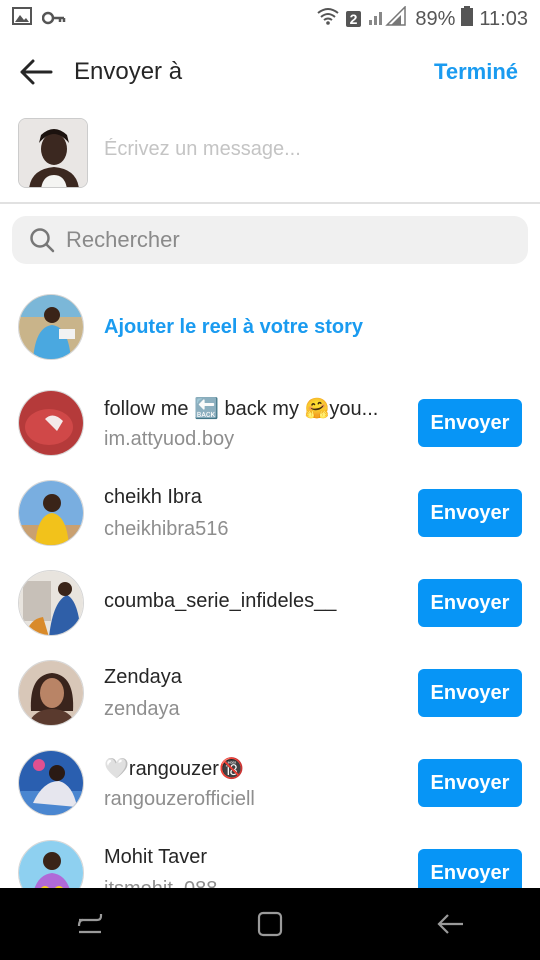 The image size is (540, 960). I want to click on system-nav-bar, so click(270, 924).